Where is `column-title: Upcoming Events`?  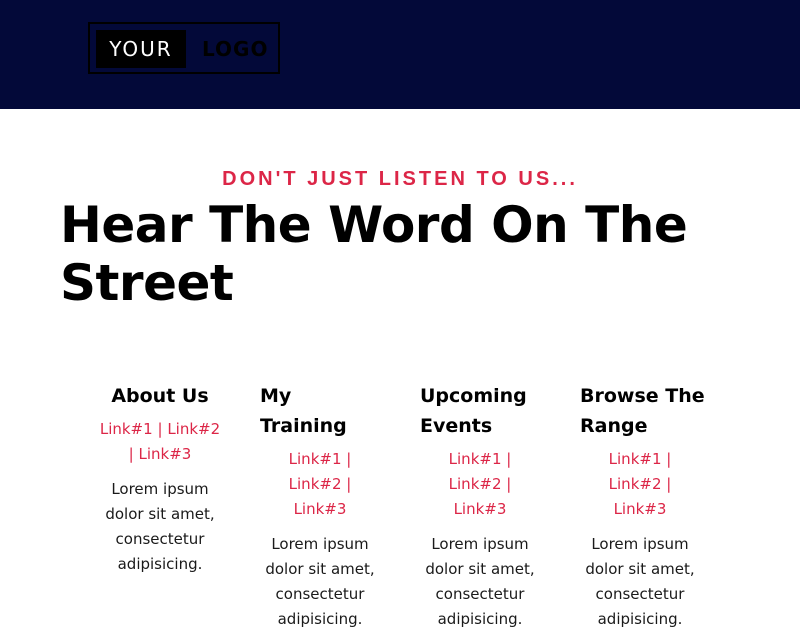 column-title: Upcoming Events is located at coordinates (473, 411).